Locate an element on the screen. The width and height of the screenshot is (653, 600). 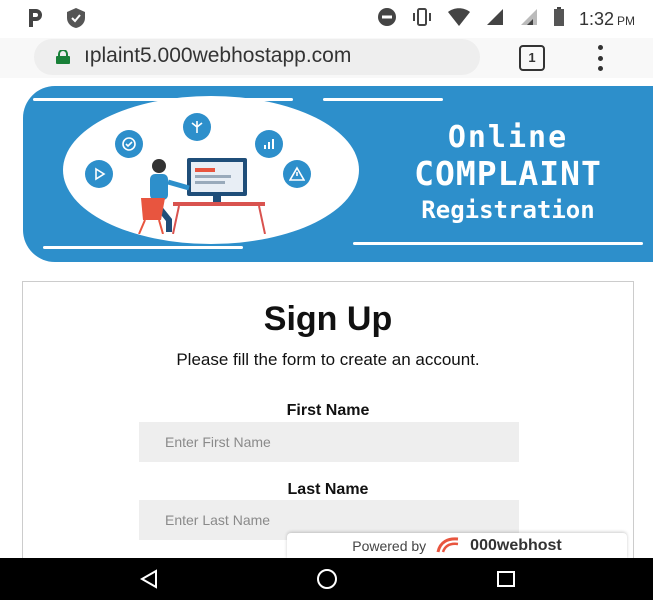
overflow-menu-icon is located at coordinates (600, 58).